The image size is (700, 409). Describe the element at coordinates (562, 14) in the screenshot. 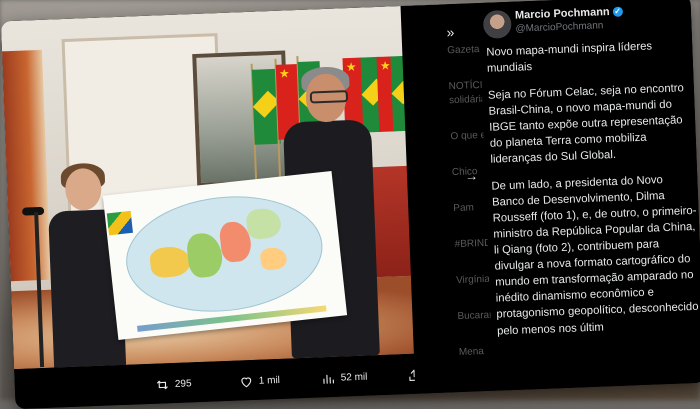

I see `author-name-text: Marcio Pochmann` at that location.